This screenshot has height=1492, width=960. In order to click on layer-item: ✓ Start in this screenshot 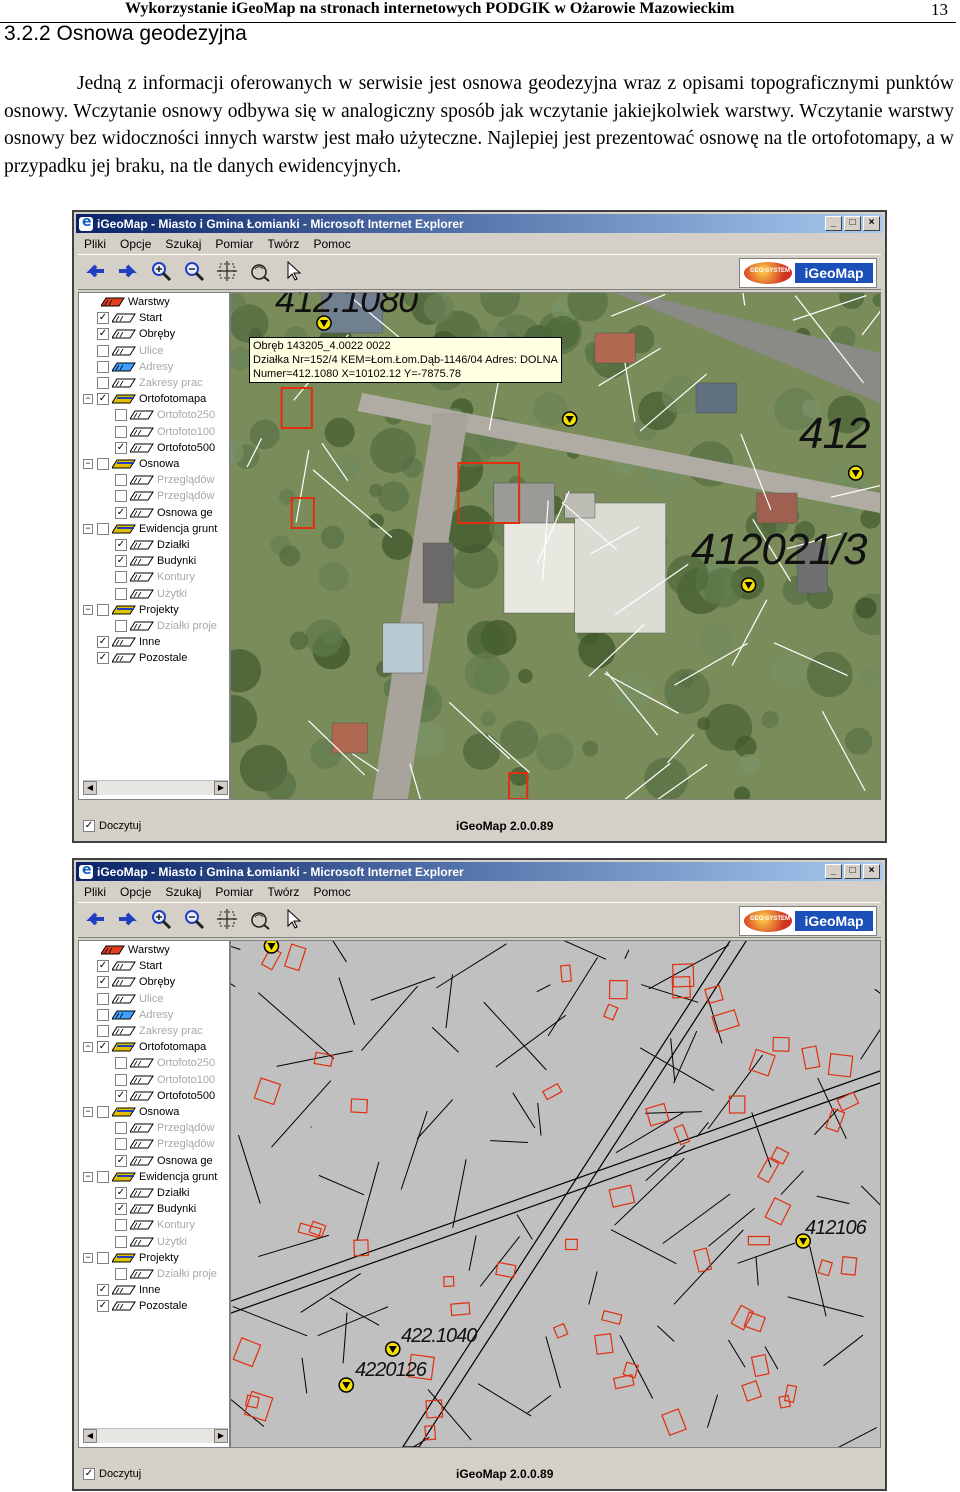, I will do `click(129, 966)`.